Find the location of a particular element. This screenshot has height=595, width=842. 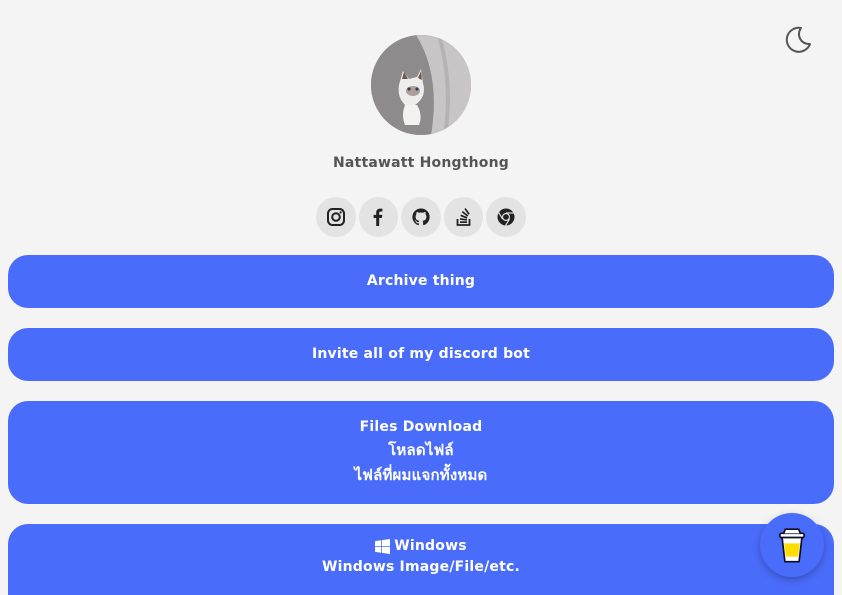

social-links is located at coordinates (421, 217).